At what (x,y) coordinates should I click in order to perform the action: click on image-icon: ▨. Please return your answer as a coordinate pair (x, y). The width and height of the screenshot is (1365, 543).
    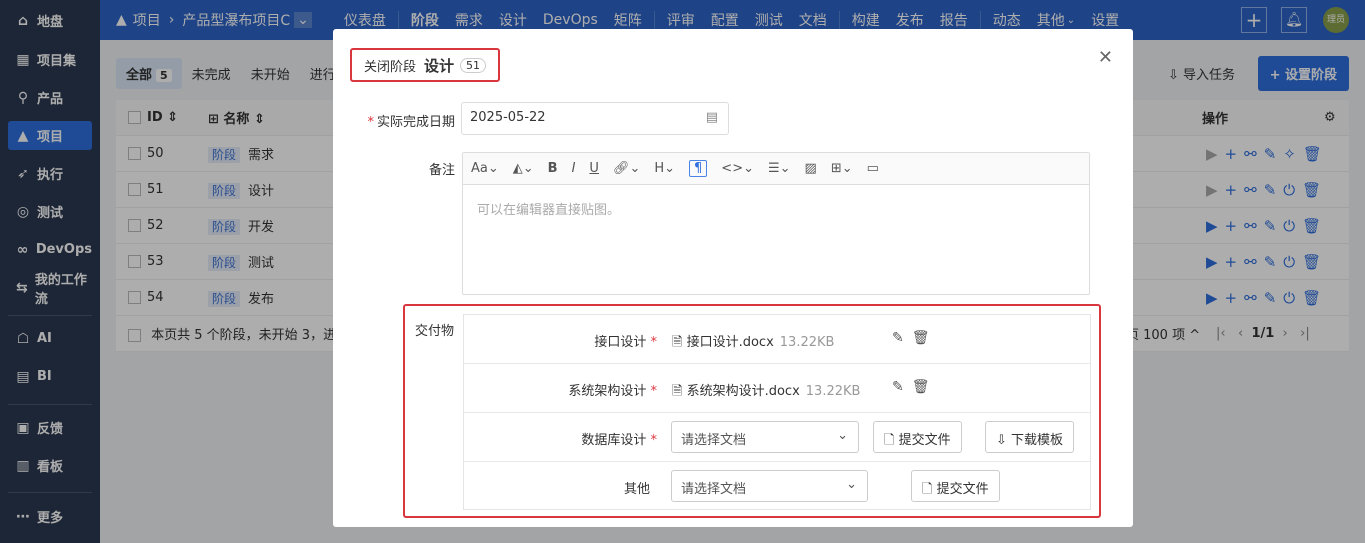
    Looking at the image, I should click on (811, 168).